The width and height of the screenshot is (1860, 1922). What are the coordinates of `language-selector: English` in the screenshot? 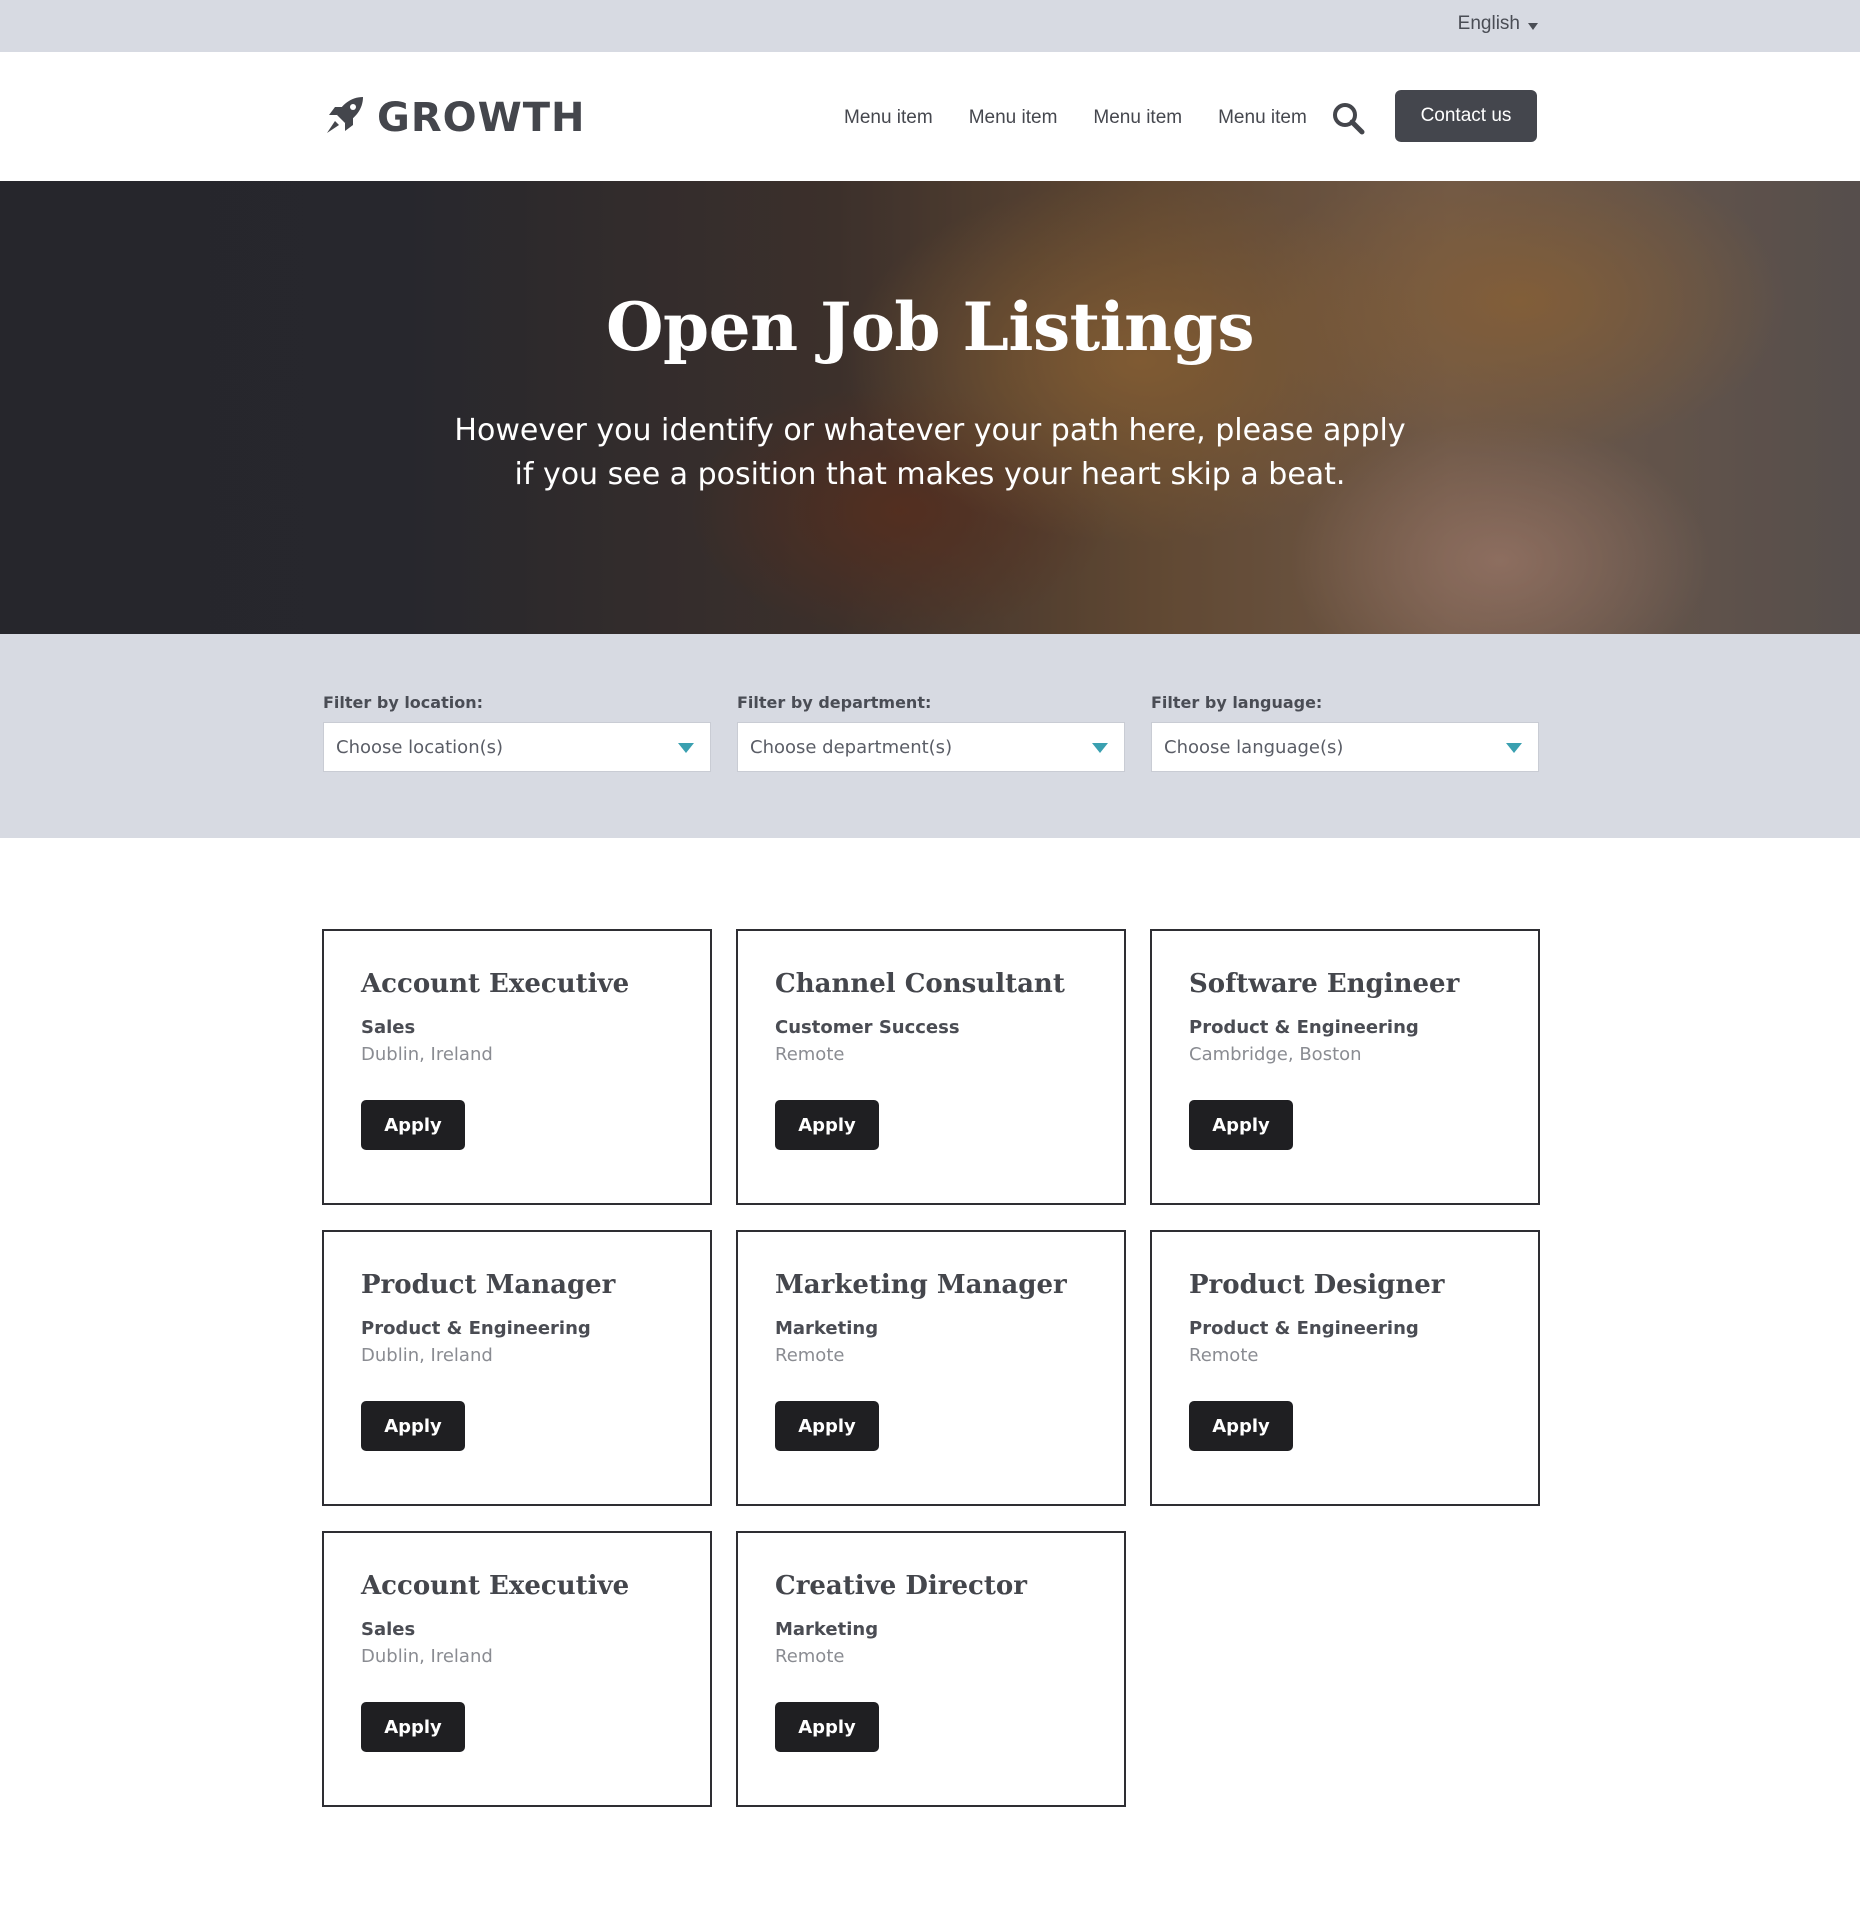 It's located at (1498, 24).